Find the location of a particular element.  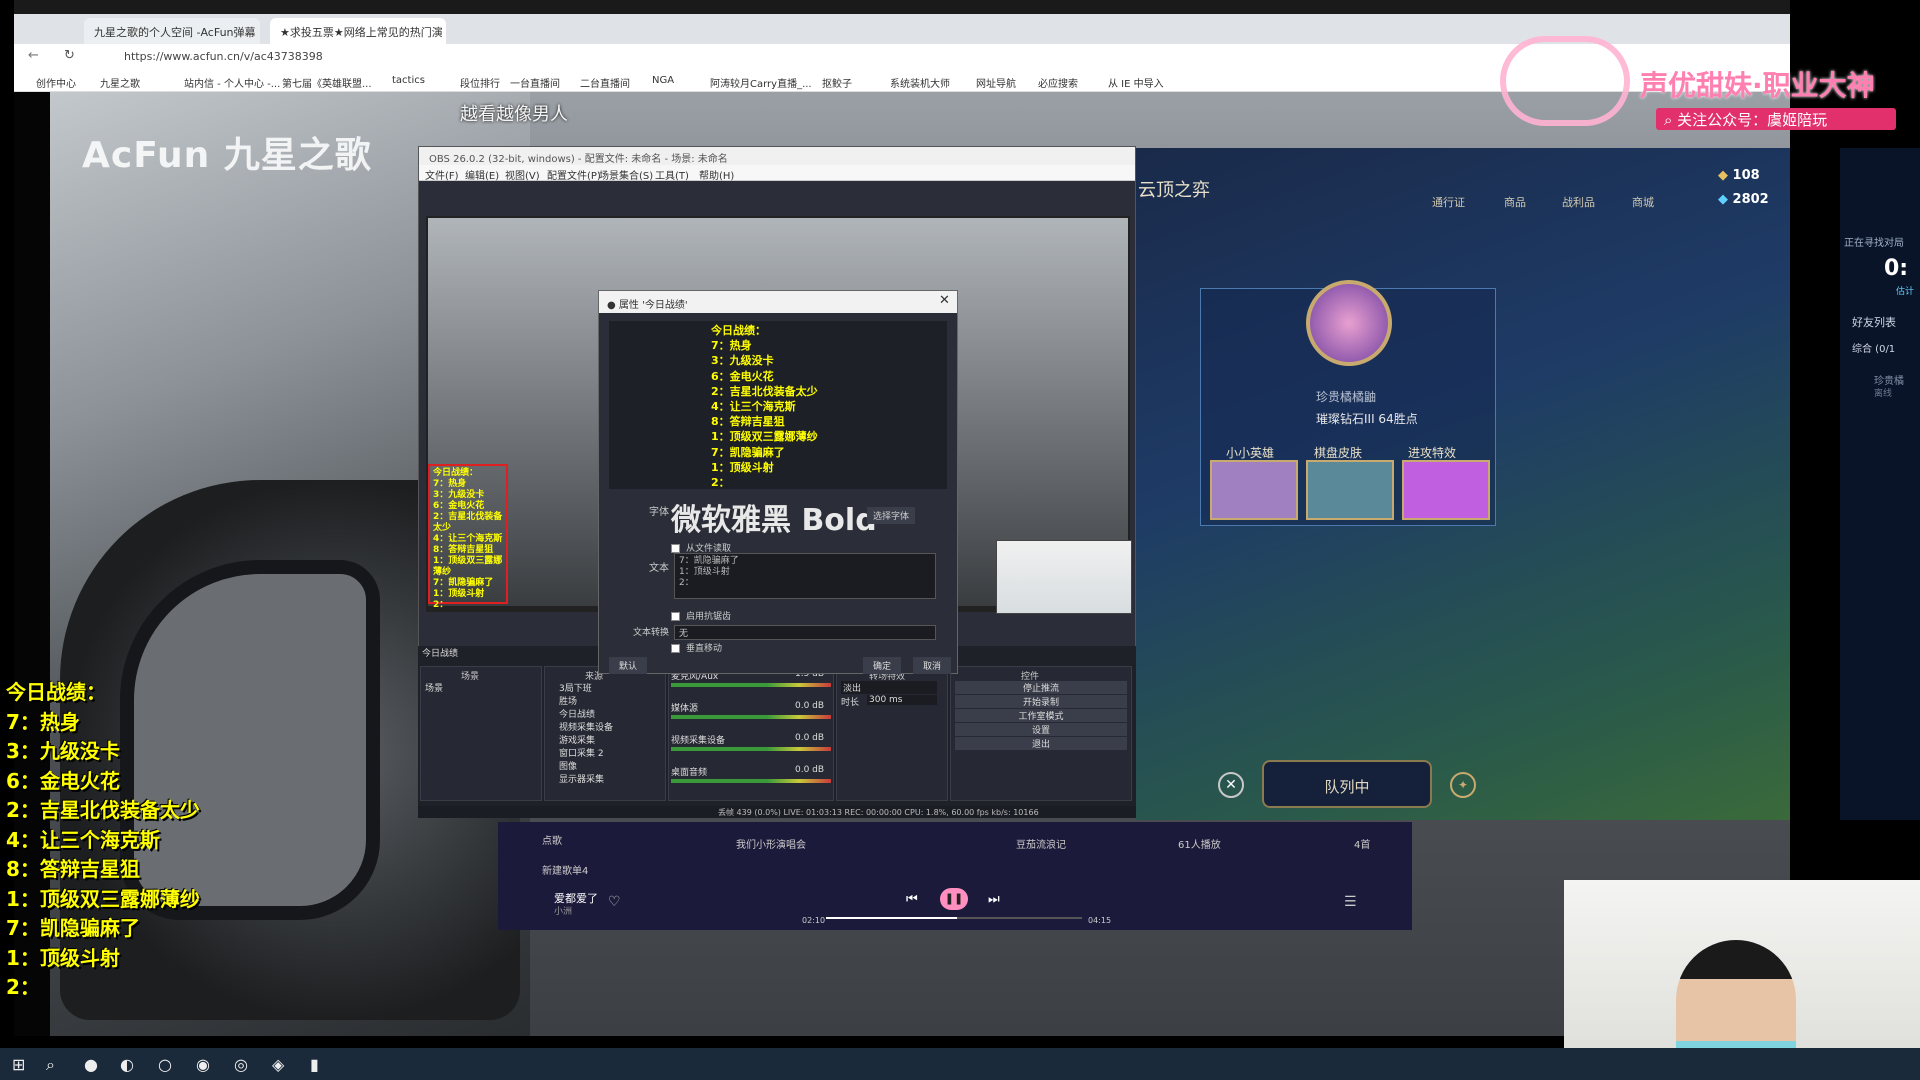

scene-item: 场景 is located at coordinates (434, 687).